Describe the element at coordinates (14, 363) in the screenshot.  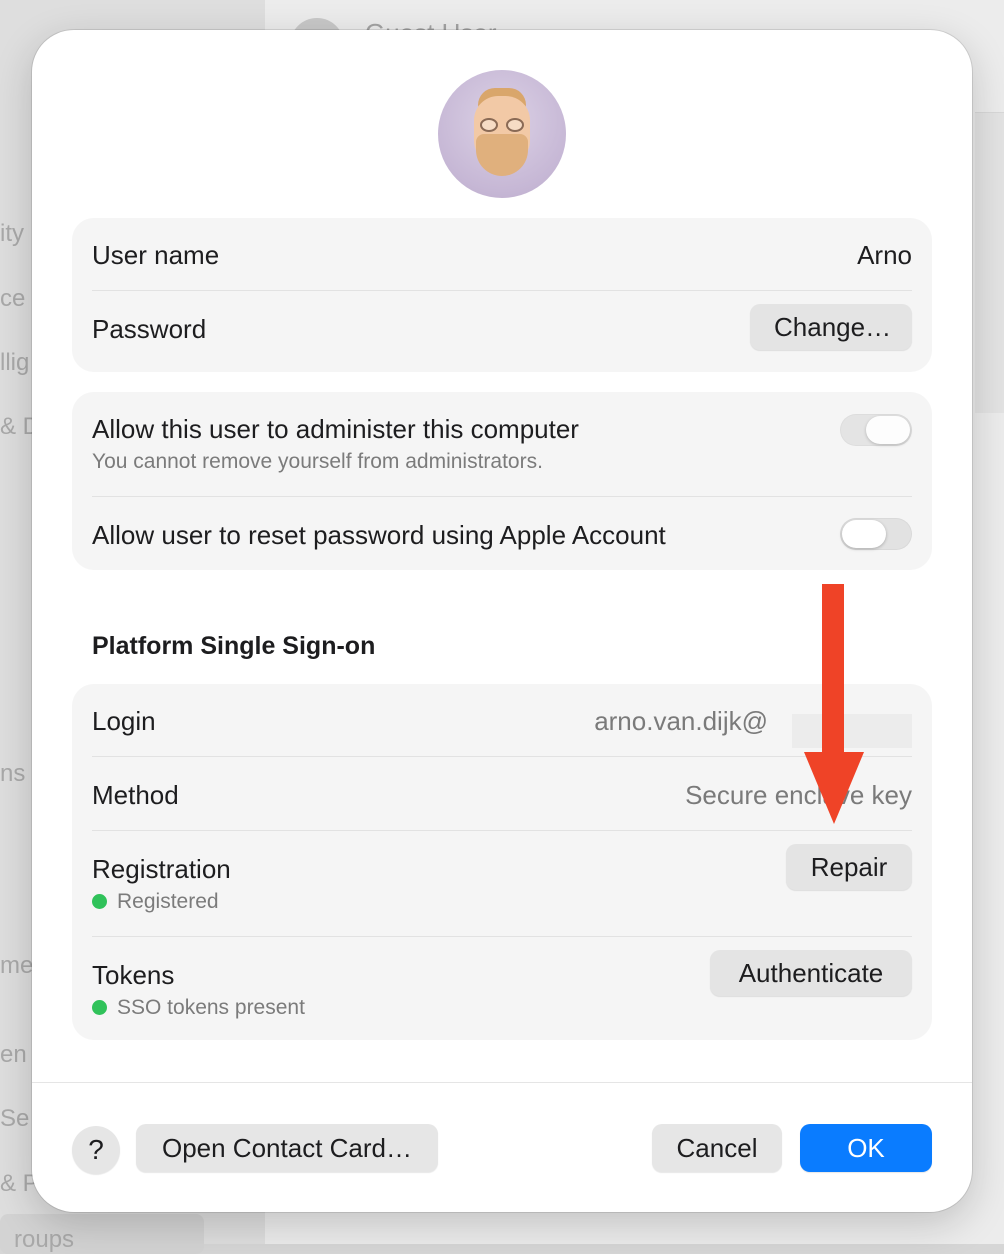
I see `sidebar-item-fragment: llig` at that location.